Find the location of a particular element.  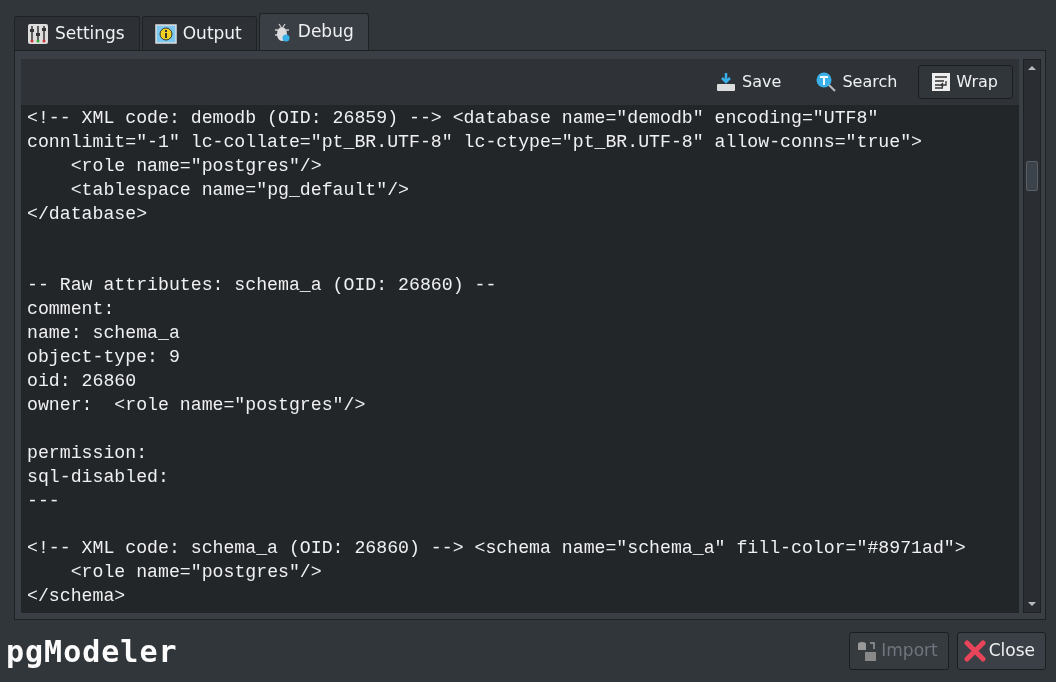

tab: Settings is located at coordinates (77, 33).